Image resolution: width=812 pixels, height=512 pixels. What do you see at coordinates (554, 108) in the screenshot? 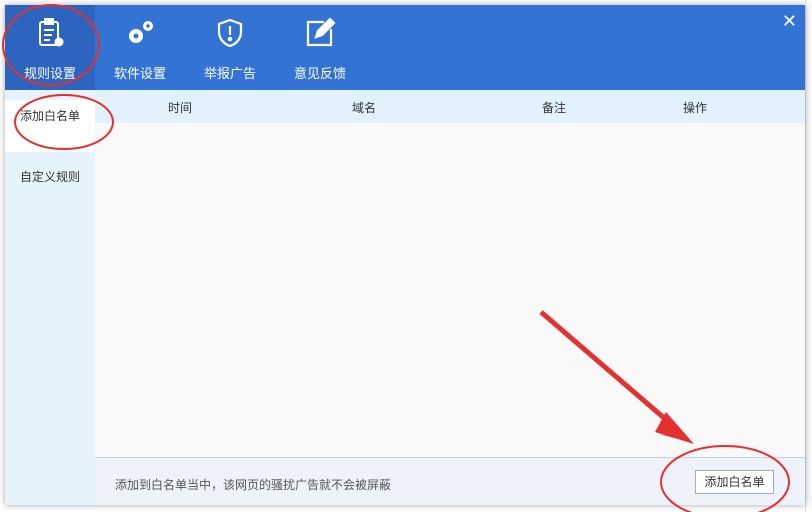
I see `column-note: 备注` at bounding box center [554, 108].